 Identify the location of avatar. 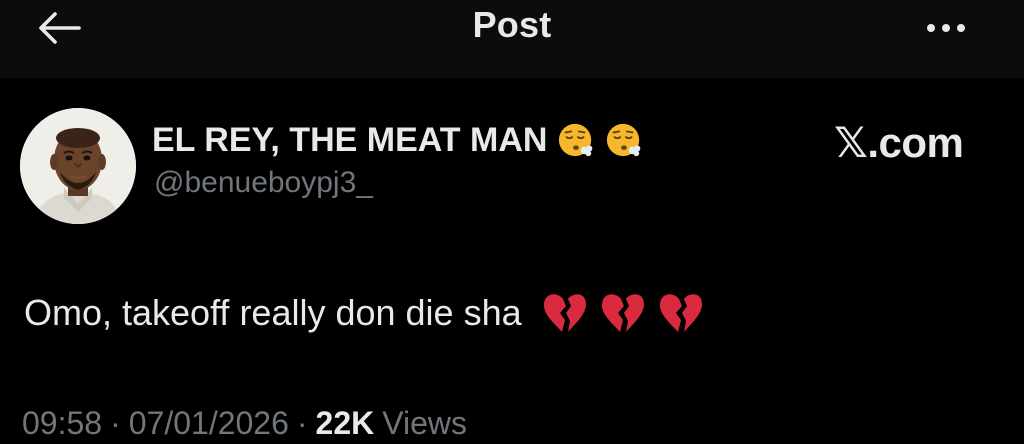
(78, 166).